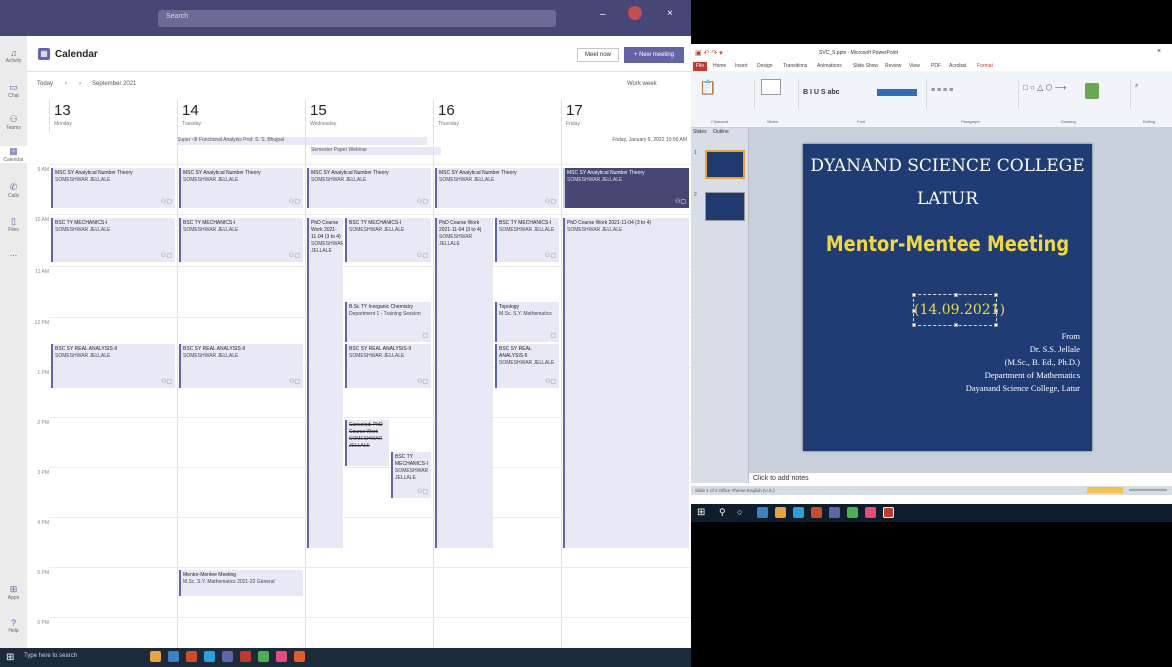  I want to click on files-icon: ▯ Files, so click(13, 224).